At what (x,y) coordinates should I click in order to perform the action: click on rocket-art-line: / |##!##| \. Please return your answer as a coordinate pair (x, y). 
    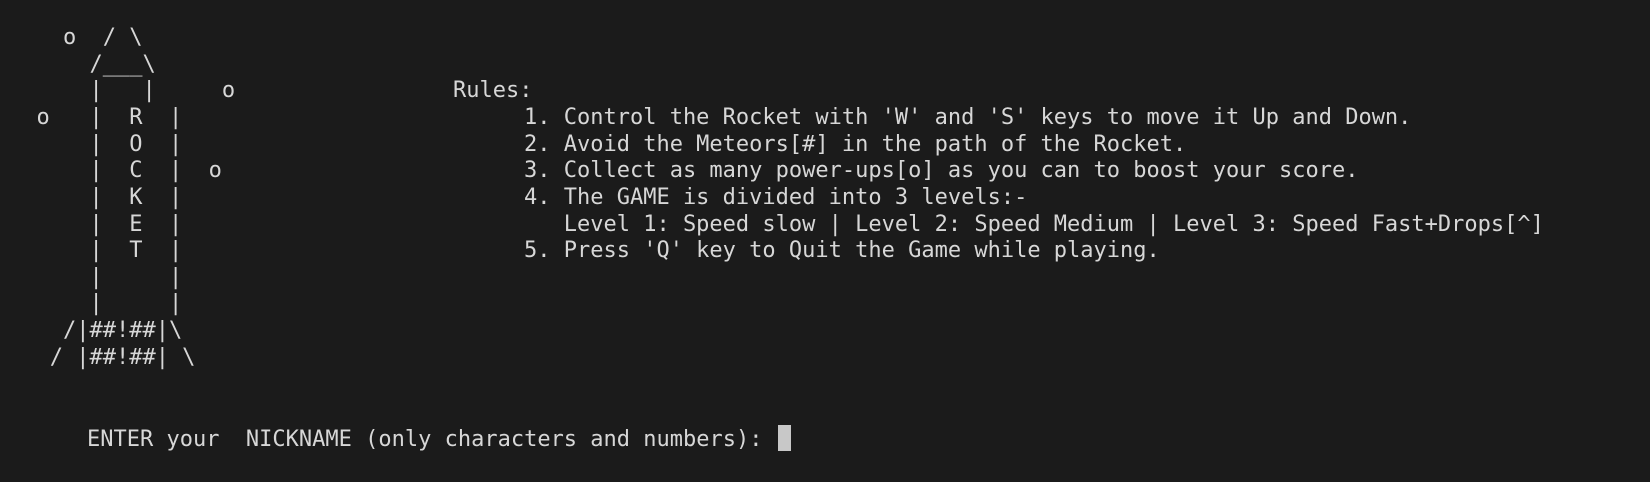
    Looking at the image, I should click on (103, 357).